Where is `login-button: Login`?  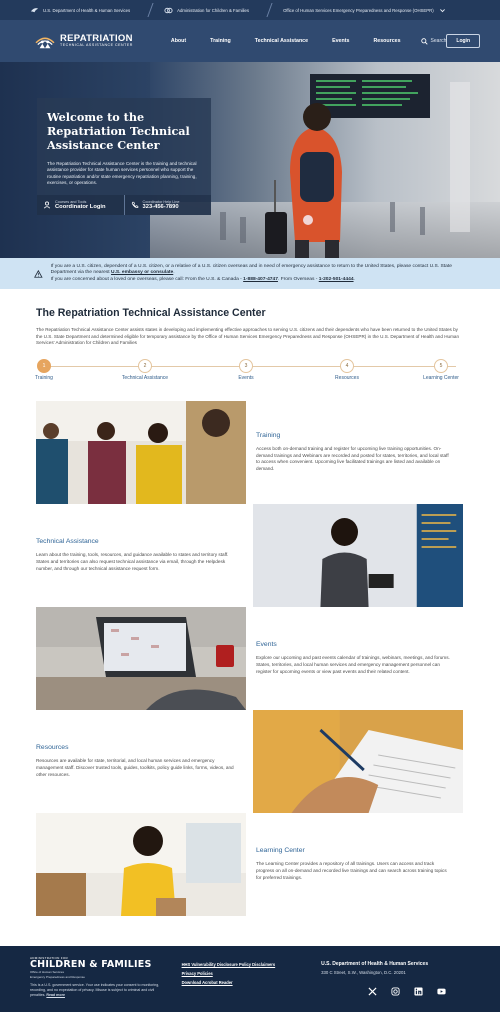
login-button: Login is located at coordinates (463, 41).